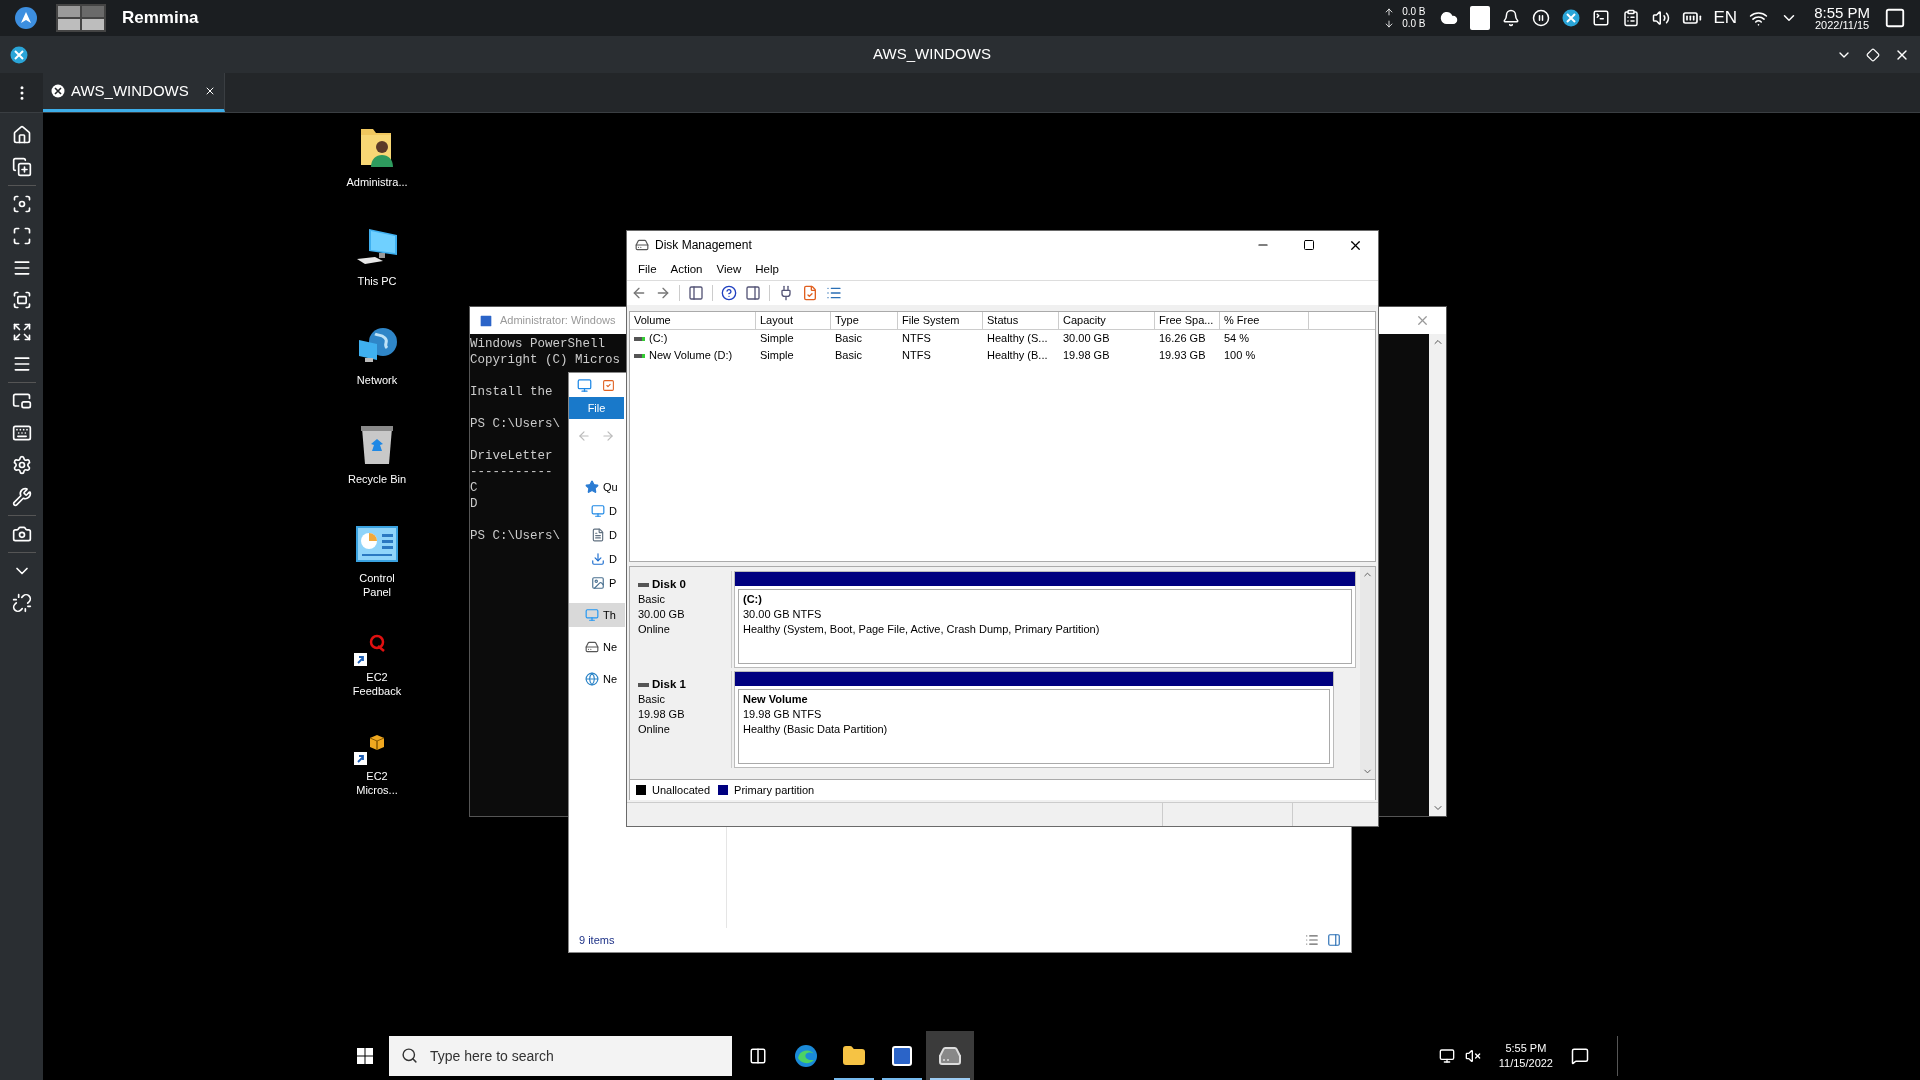  Describe the element at coordinates (658, 339) in the screenshot. I see `table-cell-text: (C:)` at that location.